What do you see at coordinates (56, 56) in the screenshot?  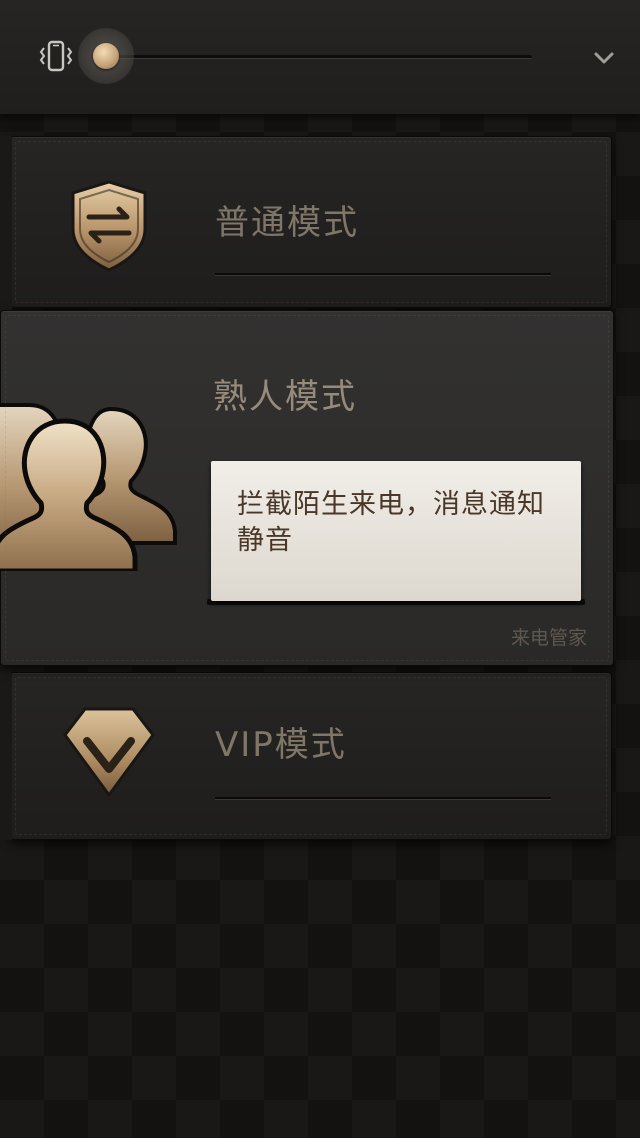 I see `vibrate-phone-icon` at bounding box center [56, 56].